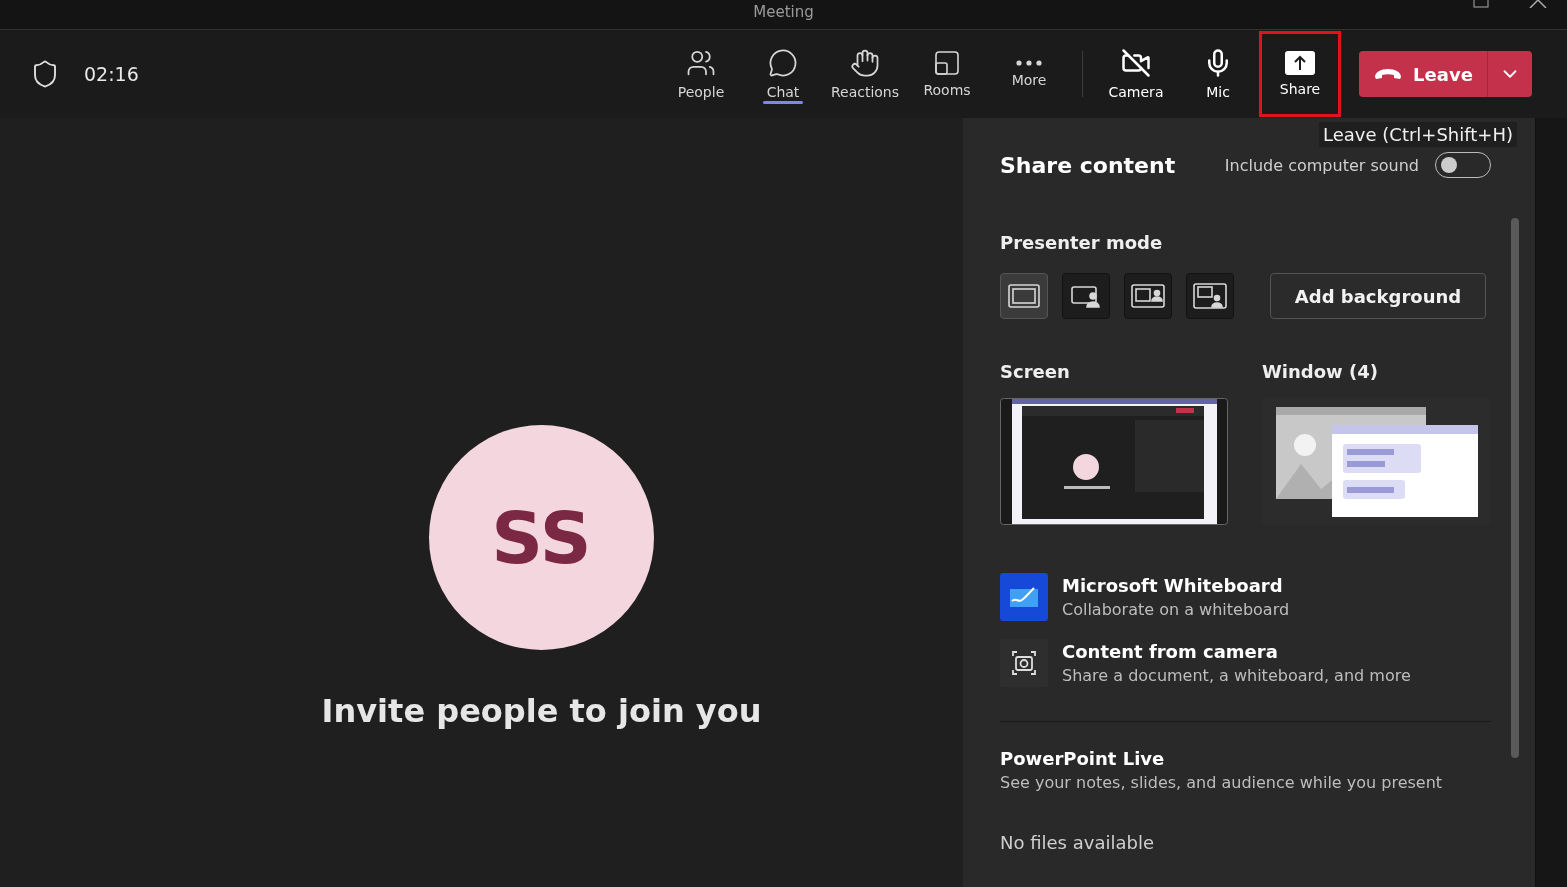  What do you see at coordinates (1218, 74) in the screenshot?
I see `toolbar-button: Mic` at bounding box center [1218, 74].